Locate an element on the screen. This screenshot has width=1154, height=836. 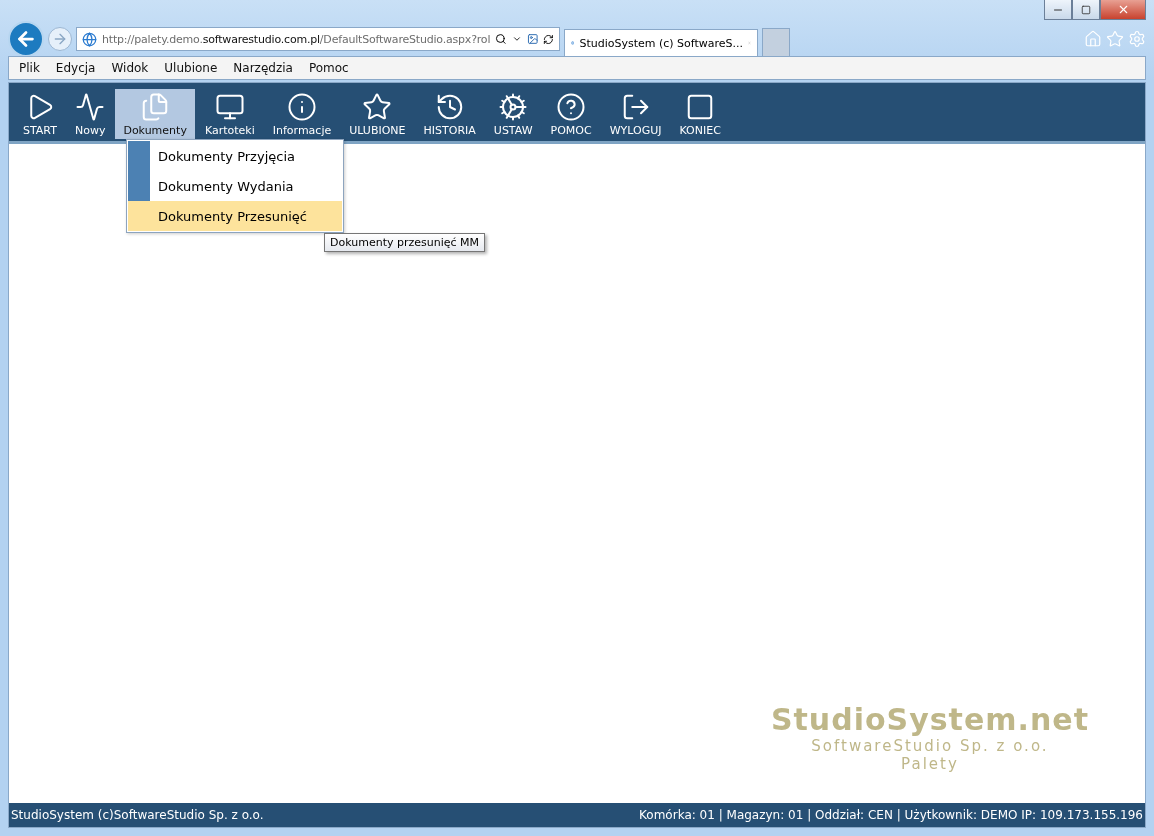
toolbar-button: ULUBIONE is located at coordinates (377, 114).